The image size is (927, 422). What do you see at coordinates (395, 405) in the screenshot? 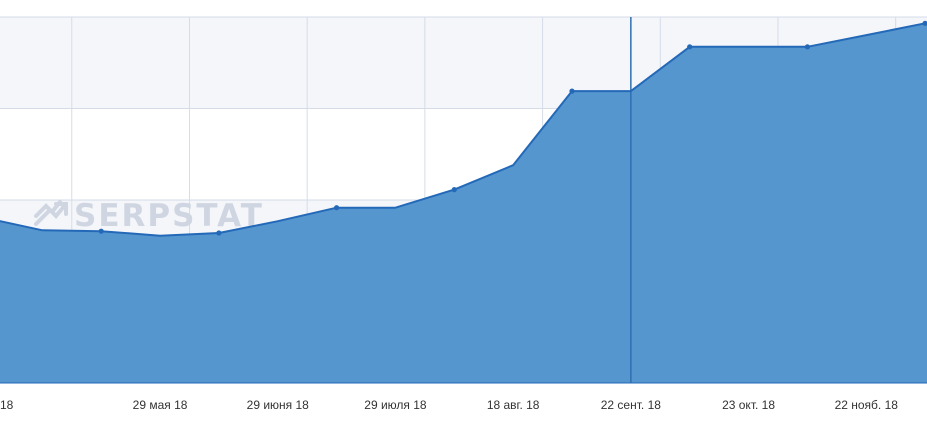
I see `x-tick-label: 29 июля 18` at bounding box center [395, 405].